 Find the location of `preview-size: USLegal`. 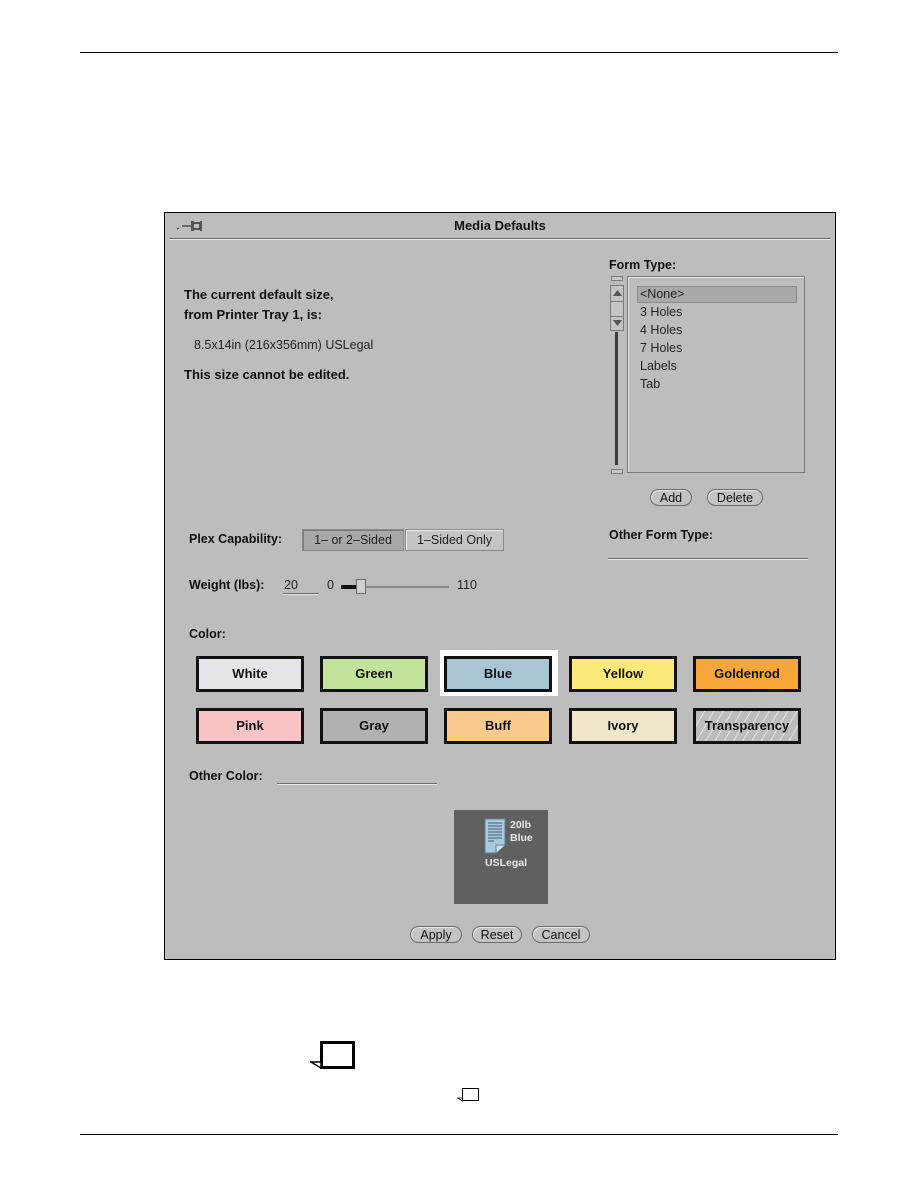

preview-size: USLegal is located at coordinates (506, 863).